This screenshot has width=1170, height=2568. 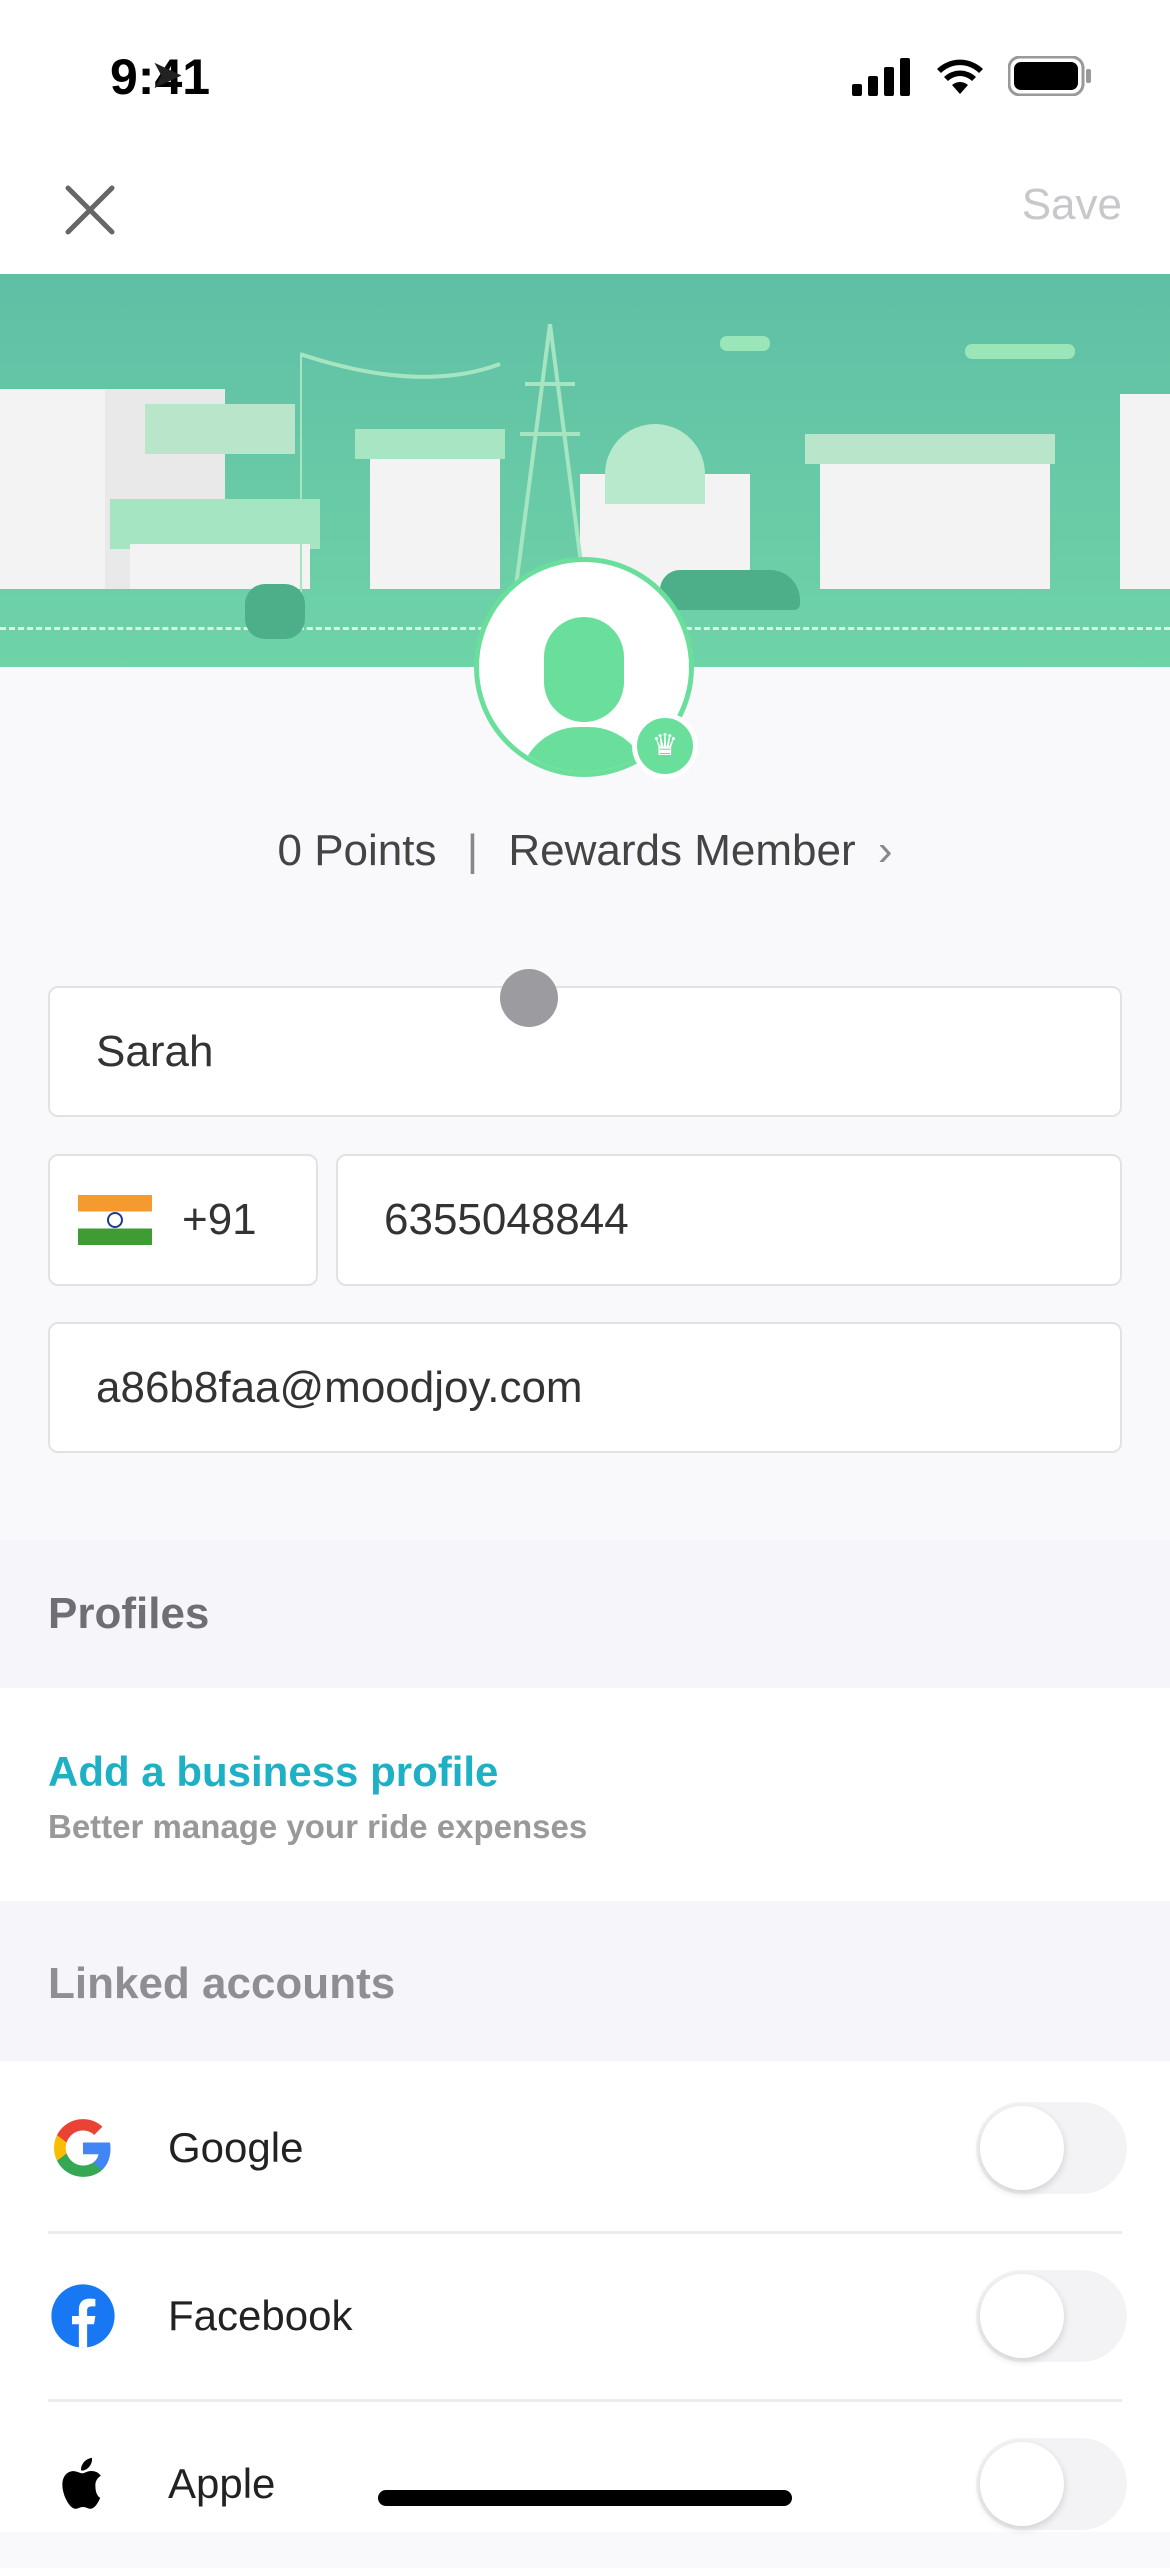 What do you see at coordinates (585, 75) in the screenshot?
I see `status-bar: 9:41 ➤` at bounding box center [585, 75].